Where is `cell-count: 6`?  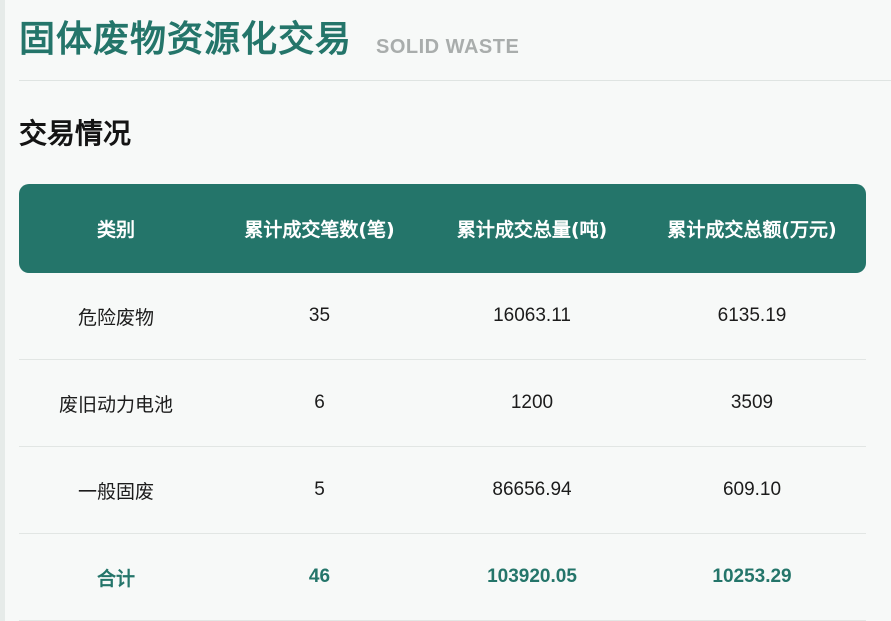
cell-count: 6 is located at coordinates (319, 402).